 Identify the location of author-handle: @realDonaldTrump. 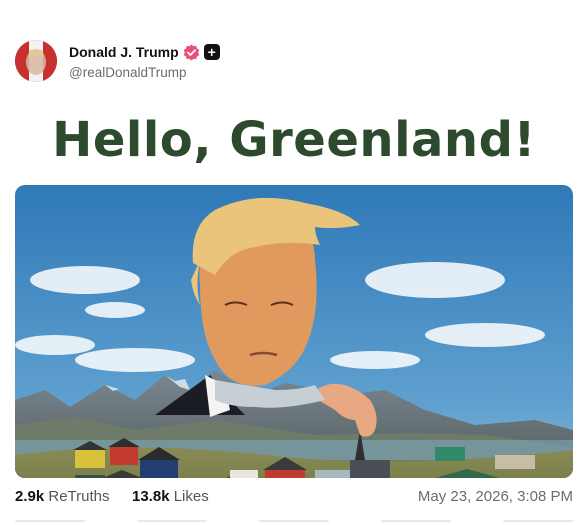
(128, 72).